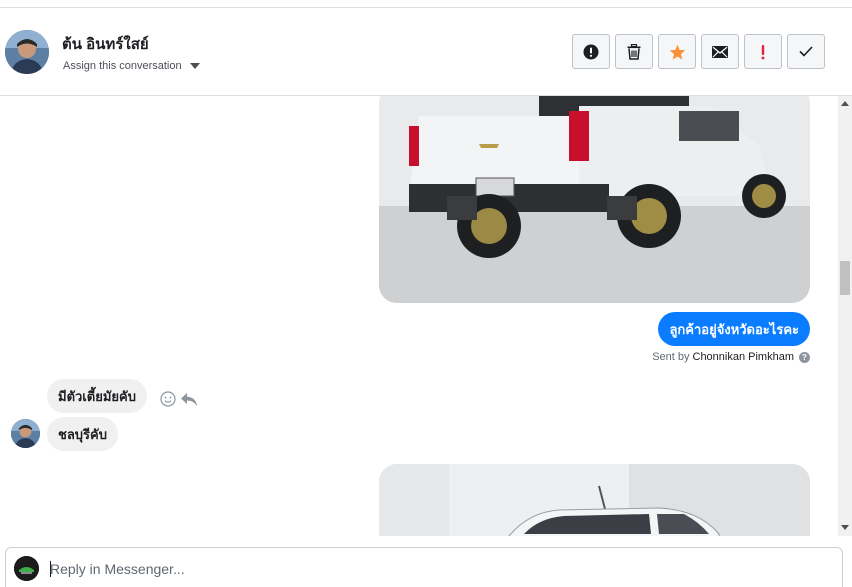  Describe the element at coordinates (804, 357) in the screenshot. I see `help-icon: ?` at that location.